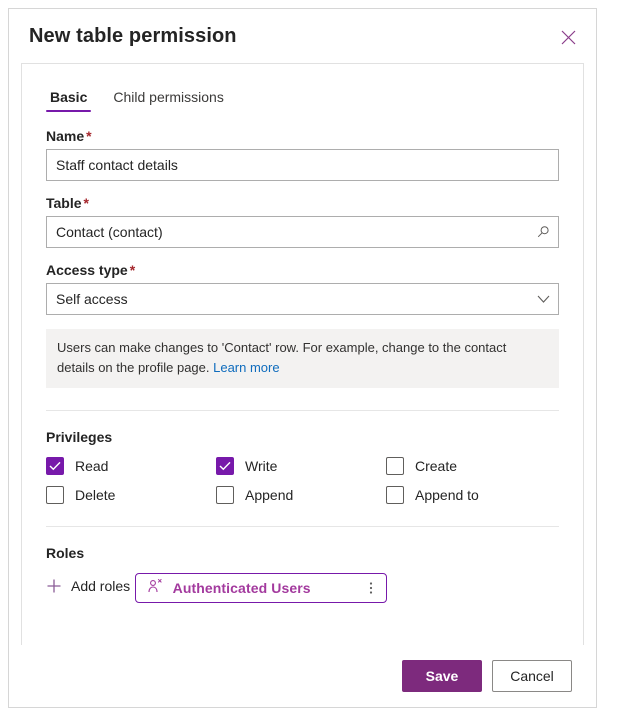 This screenshot has width=617, height=724. What do you see at coordinates (225, 495) in the screenshot?
I see `checkbox-append` at bounding box center [225, 495].